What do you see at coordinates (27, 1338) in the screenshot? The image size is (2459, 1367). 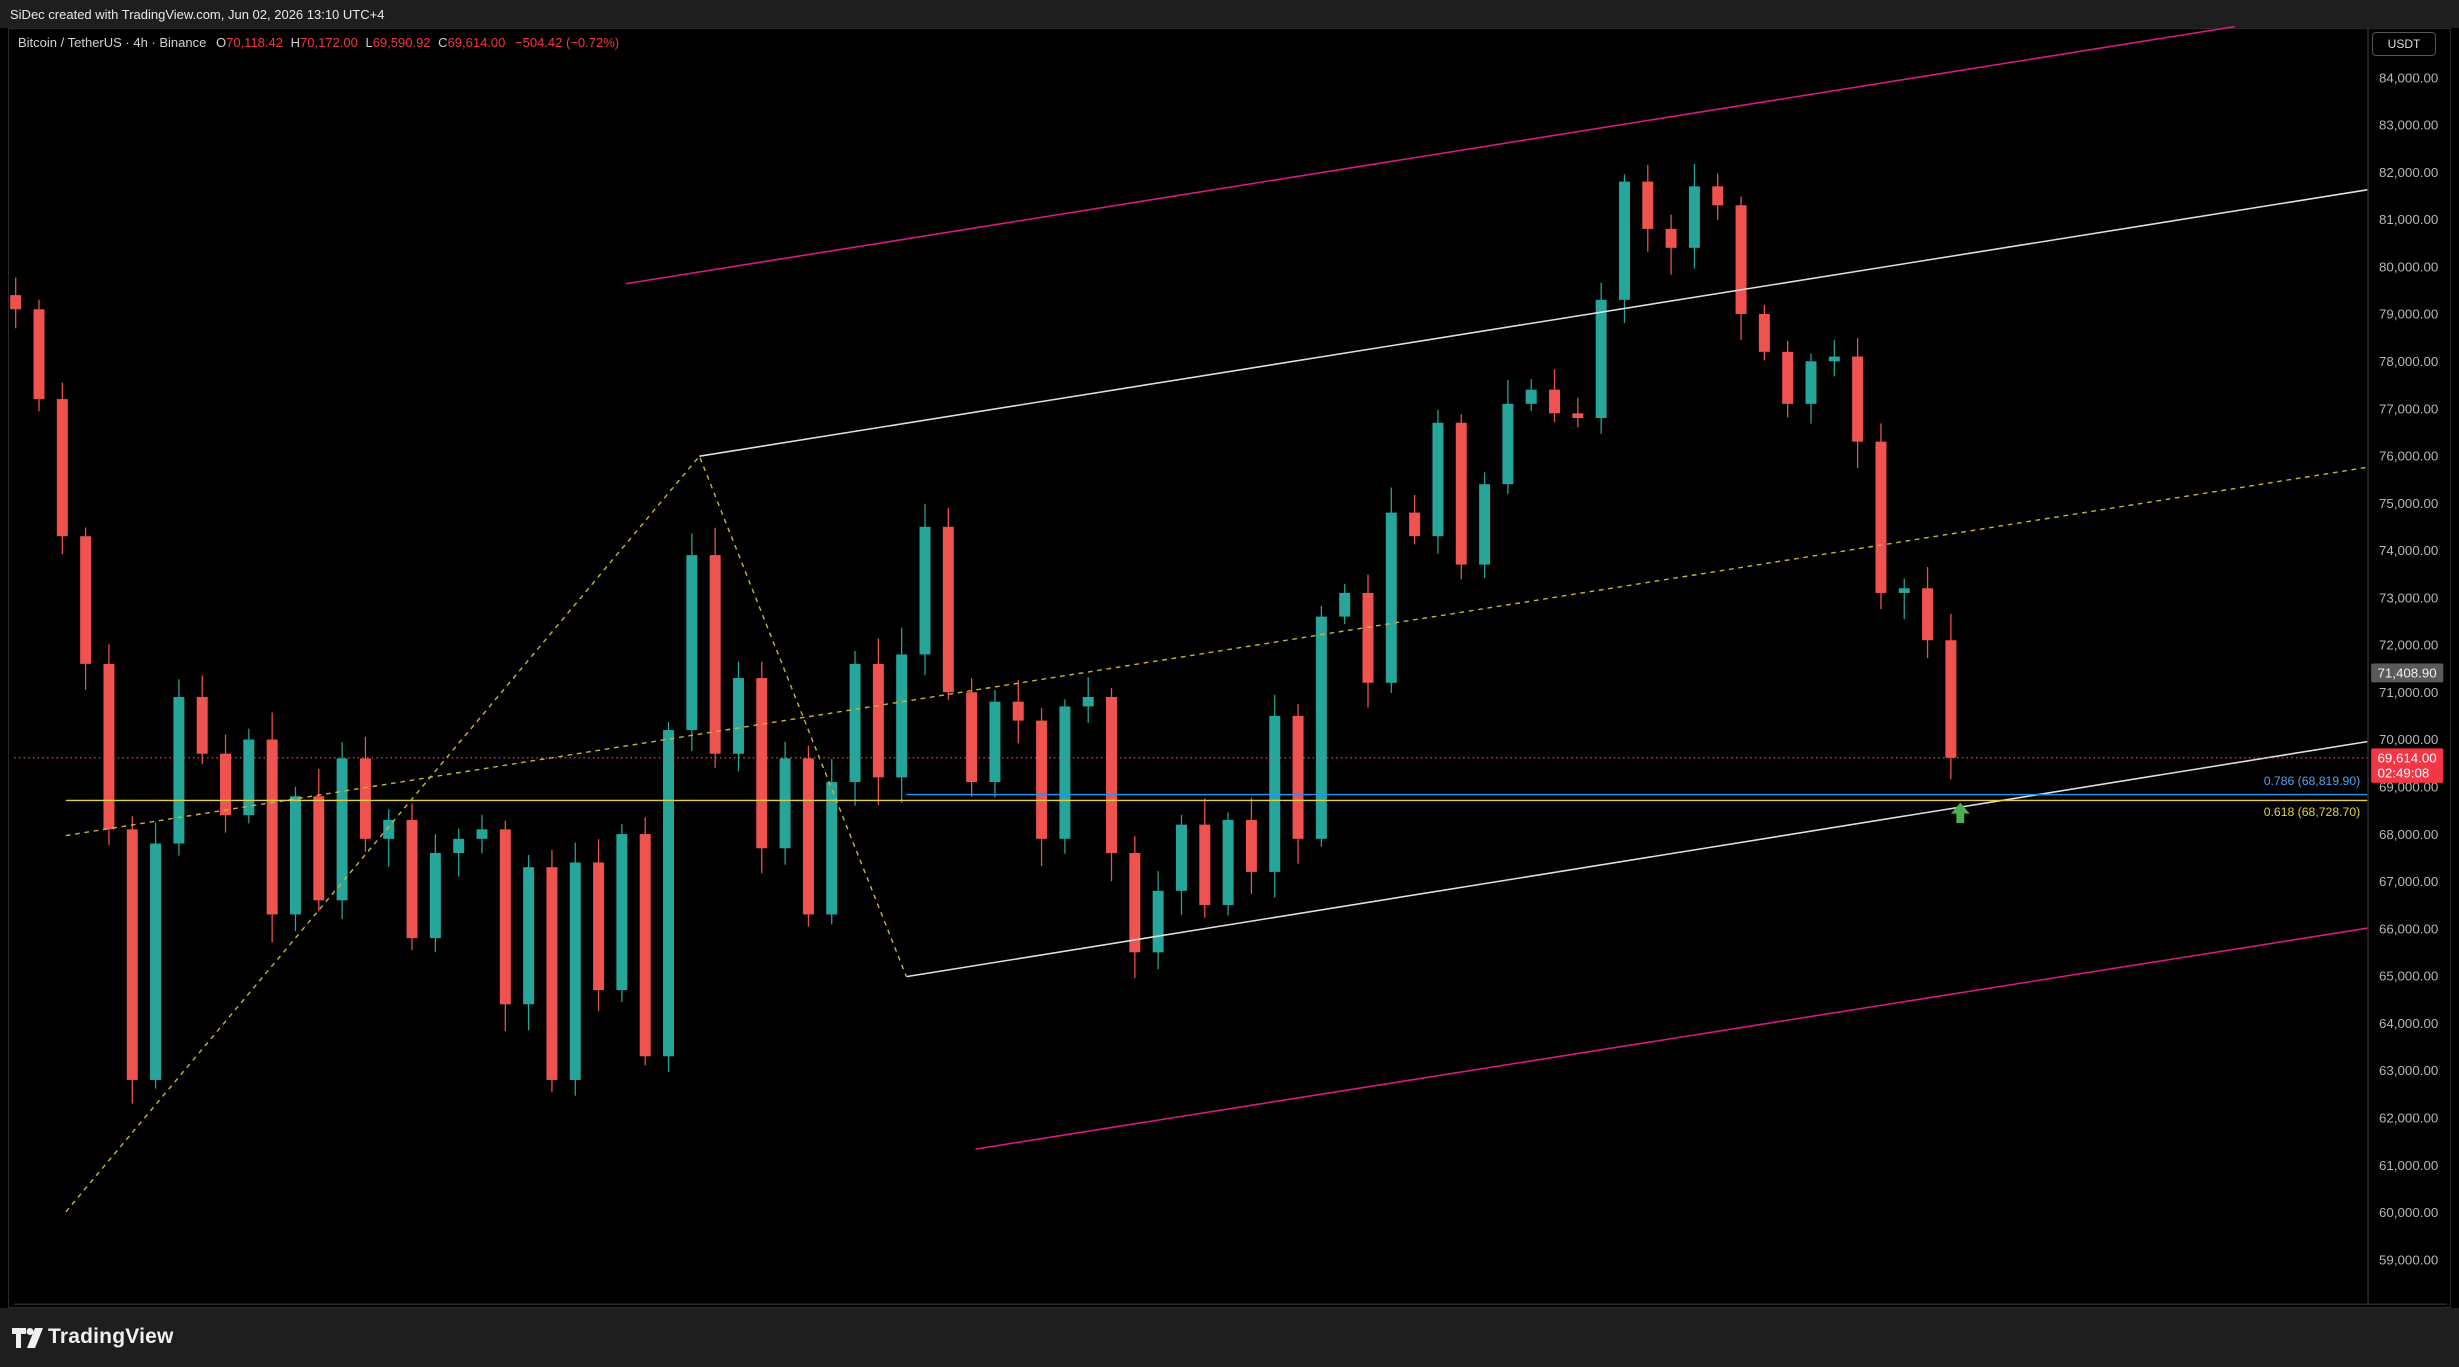 I see `tradingview-logo-icon` at bounding box center [27, 1338].